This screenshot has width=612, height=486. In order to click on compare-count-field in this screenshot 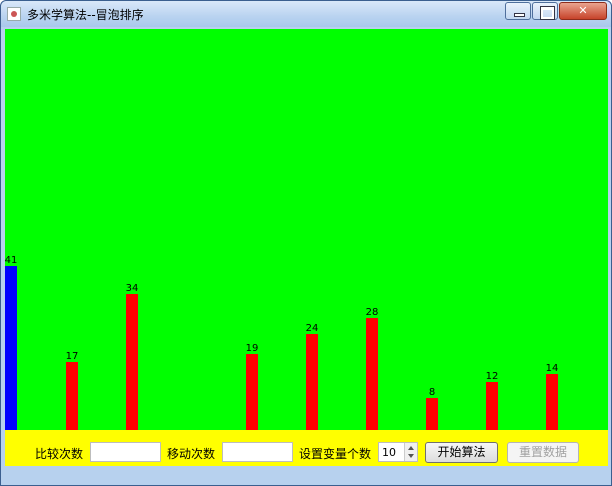, I will do `click(125, 452)`.